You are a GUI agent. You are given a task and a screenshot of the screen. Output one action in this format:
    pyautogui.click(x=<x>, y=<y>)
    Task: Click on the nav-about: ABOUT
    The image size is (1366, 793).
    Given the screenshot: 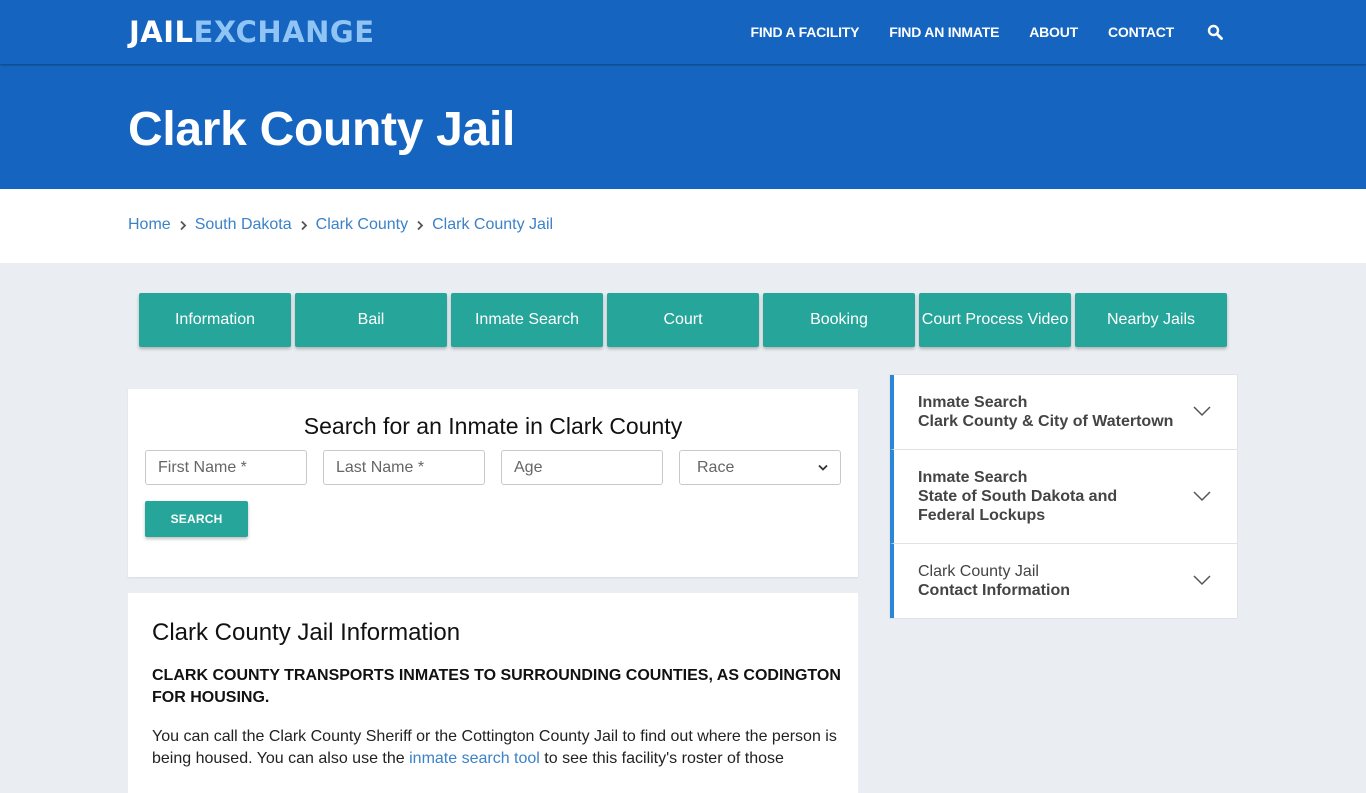 What is the action you would take?
    pyautogui.click(x=1053, y=32)
    